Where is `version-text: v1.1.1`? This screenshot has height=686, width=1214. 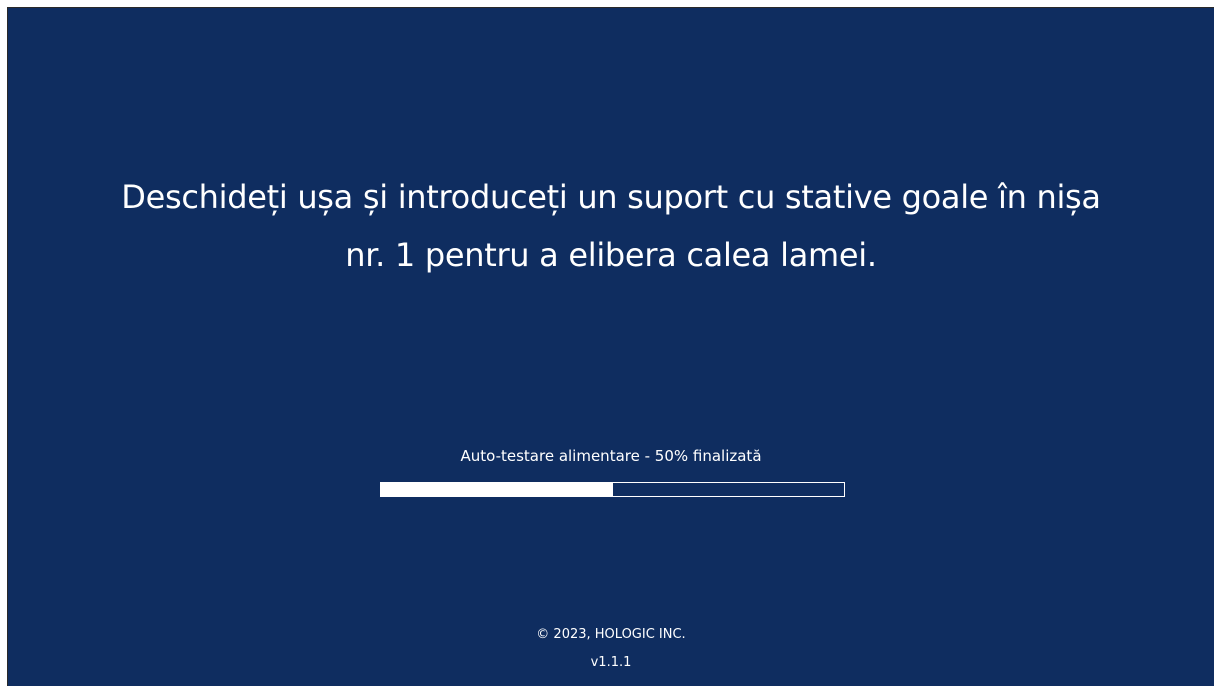
version-text: v1.1.1 is located at coordinates (611, 662).